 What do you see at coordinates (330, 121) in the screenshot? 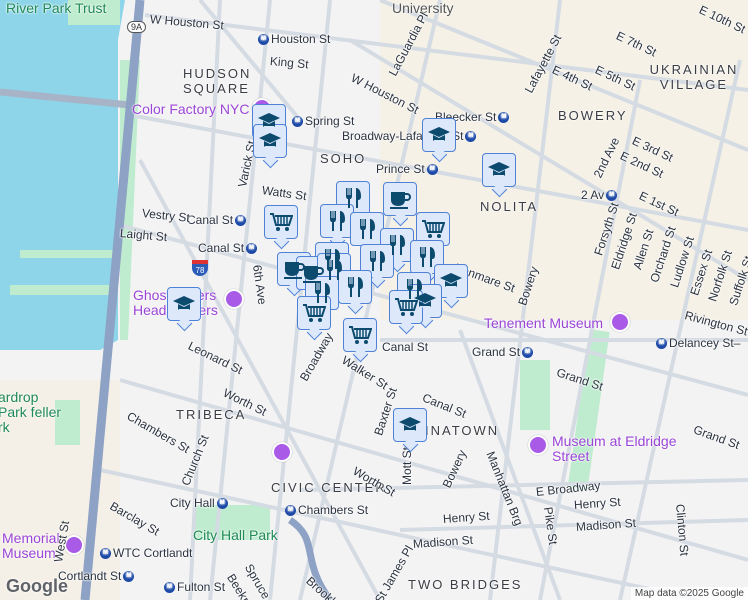
I see `station-name: Spring St` at bounding box center [330, 121].